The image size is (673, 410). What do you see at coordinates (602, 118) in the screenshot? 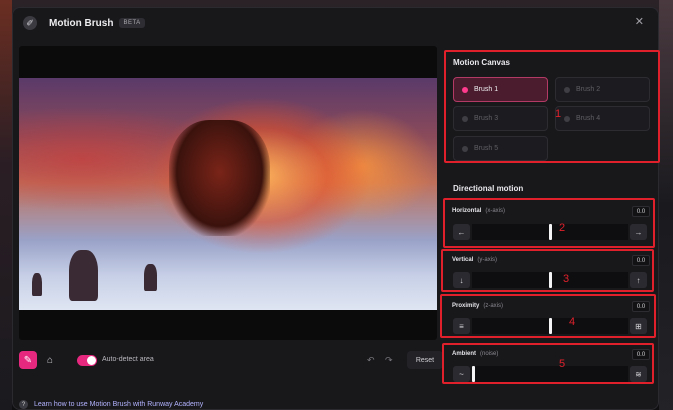
I see `brush-4-button: Brush 4` at bounding box center [602, 118].